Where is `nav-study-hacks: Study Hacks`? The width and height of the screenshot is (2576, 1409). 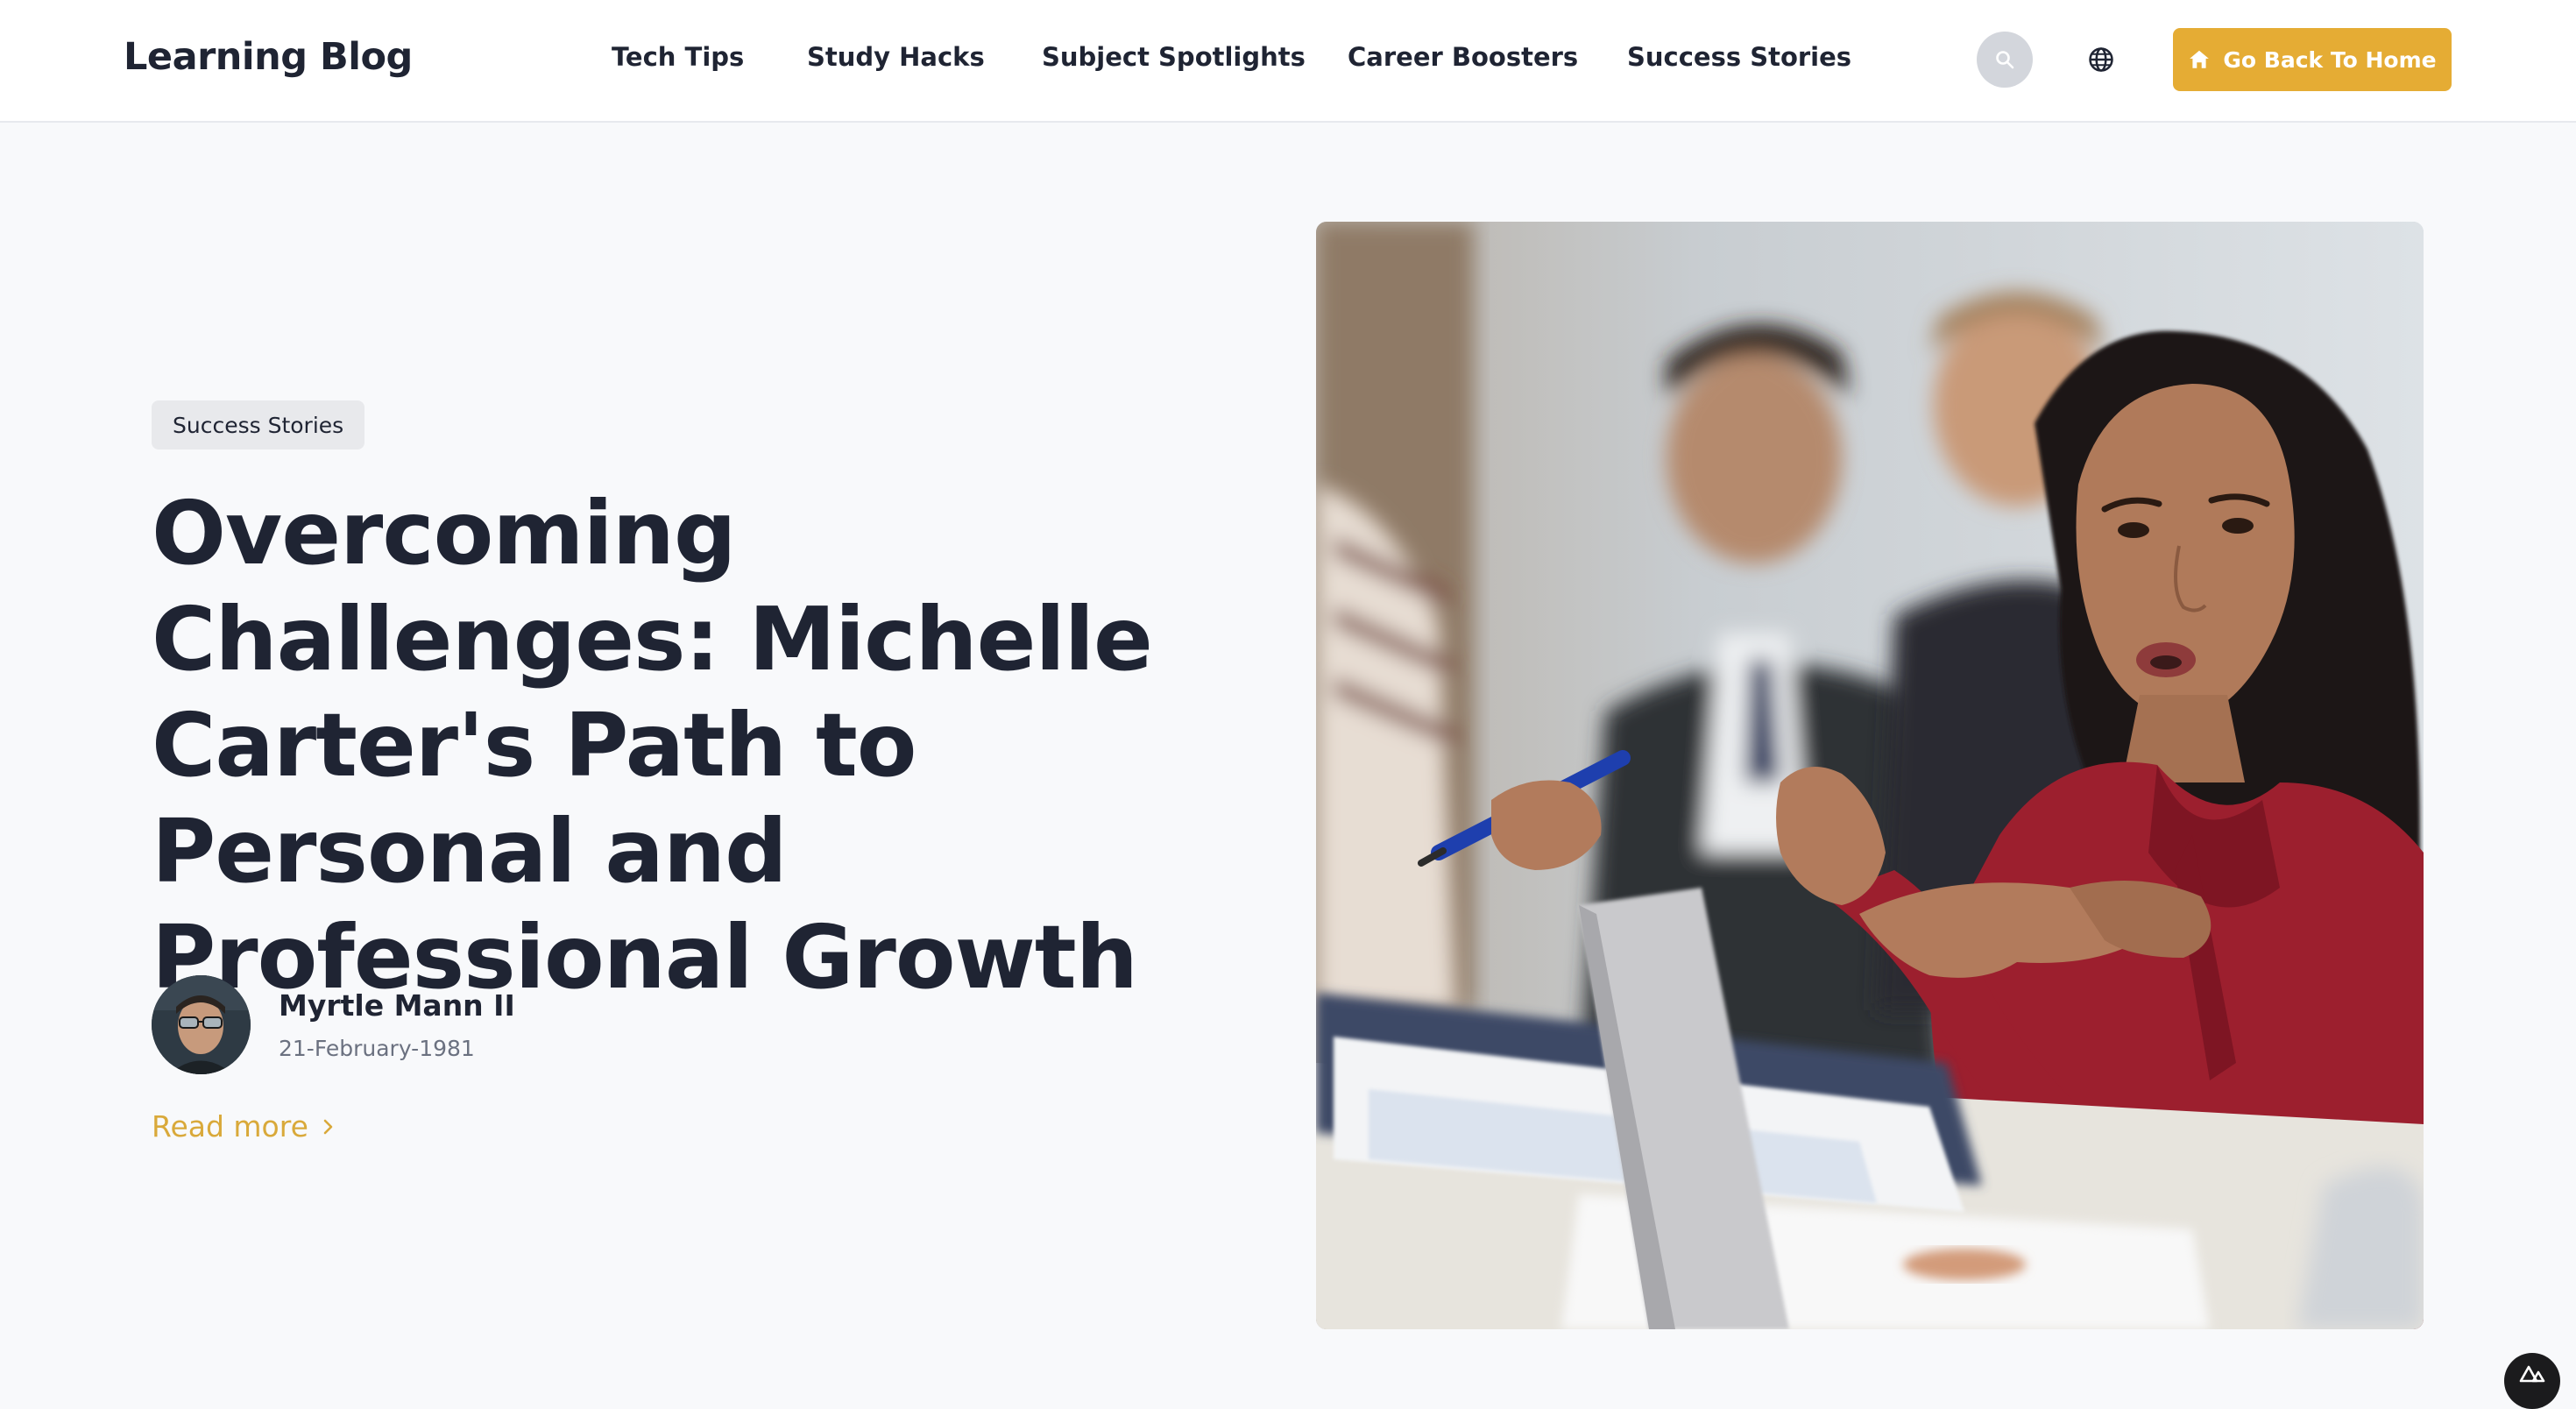
nav-study-hacks: Study Hacks is located at coordinates (896, 57).